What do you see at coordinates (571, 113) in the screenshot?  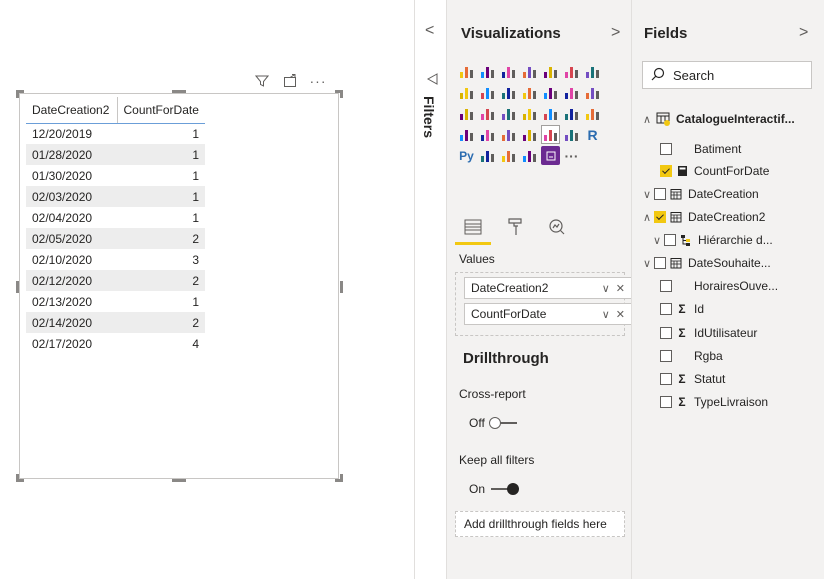 I see `filled-map-icon` at bounding box center [571, 113].